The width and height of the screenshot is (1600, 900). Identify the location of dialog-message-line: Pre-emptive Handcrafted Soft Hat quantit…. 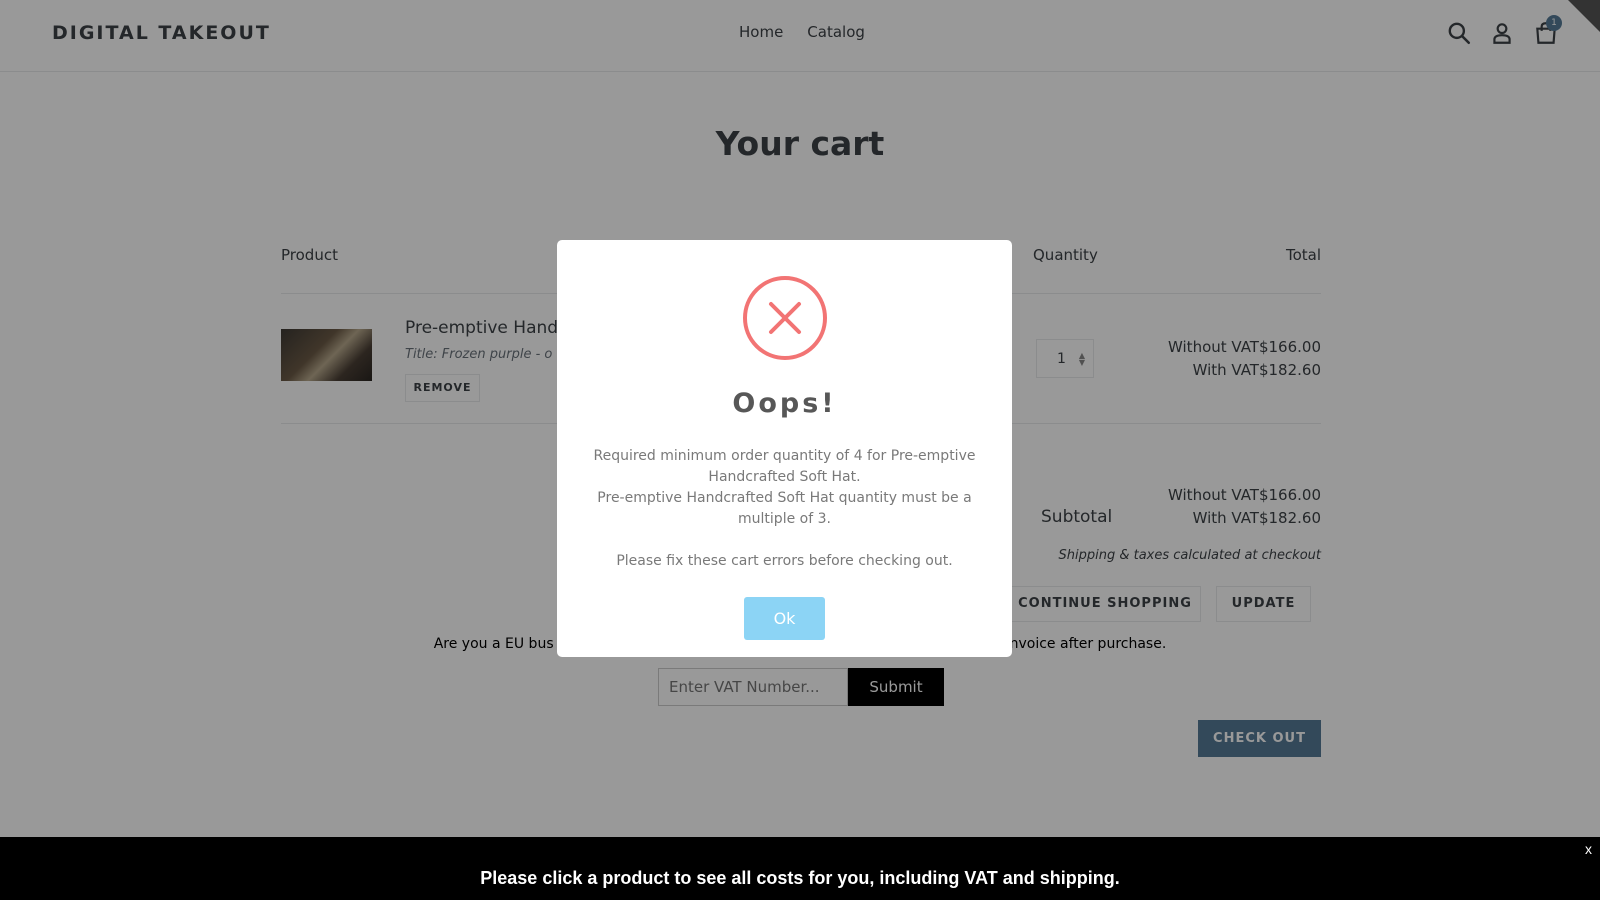
(784, 508).